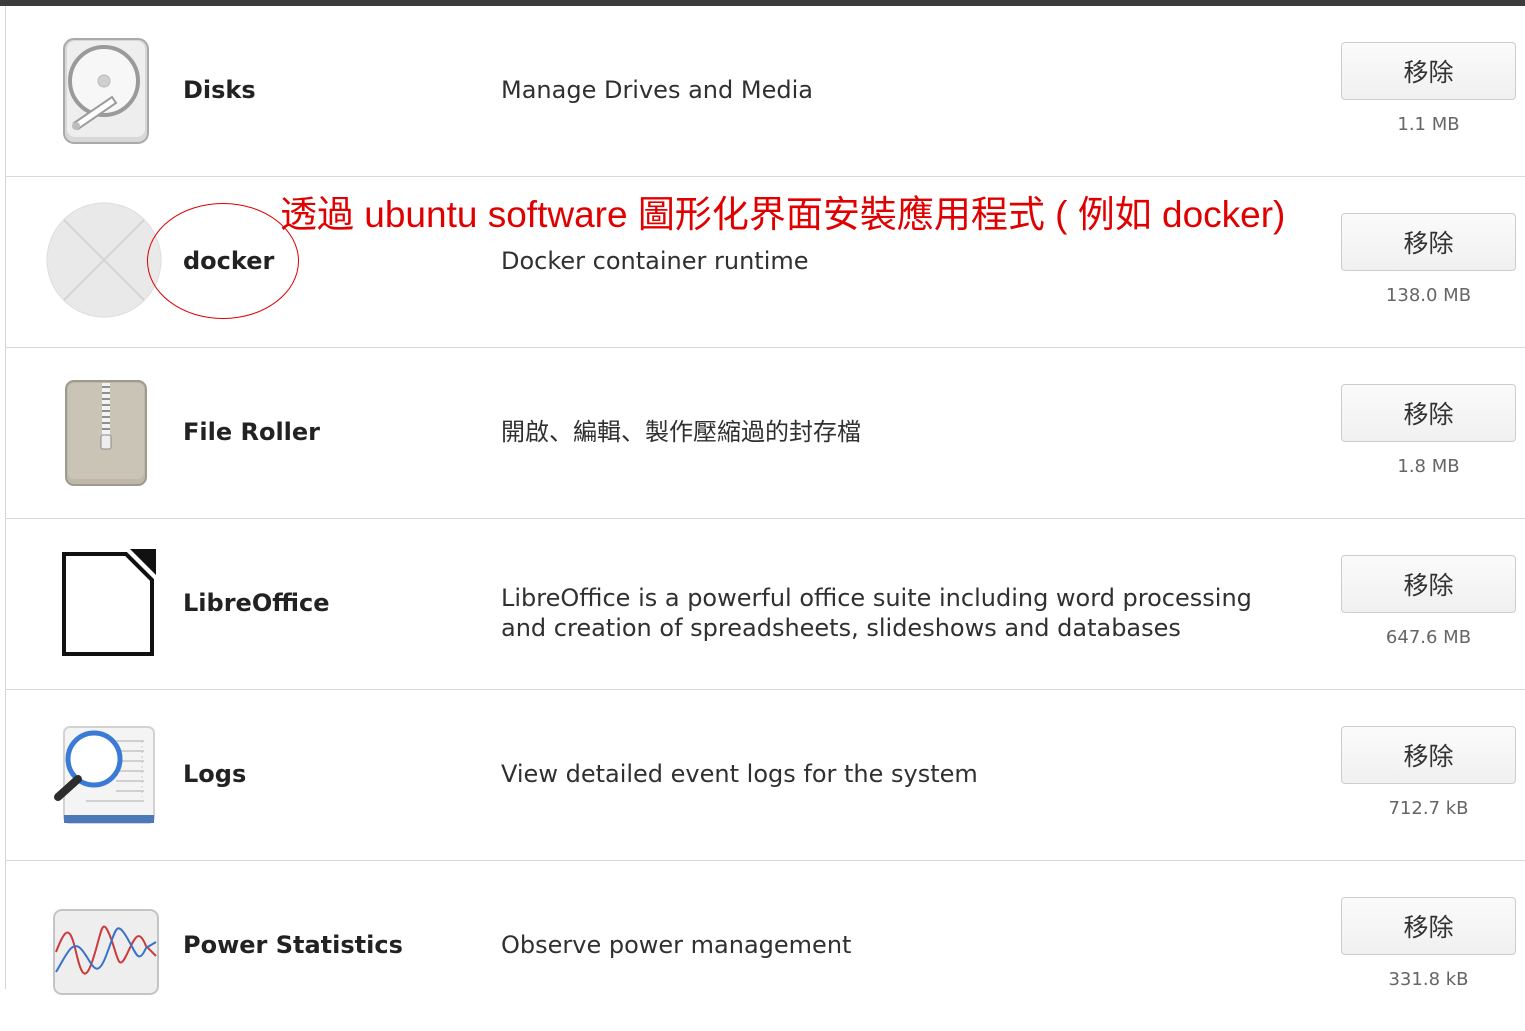 The image size is (1525, 1031). I want to click on app-description: View detailed event logs for the system, so click(901, 774).